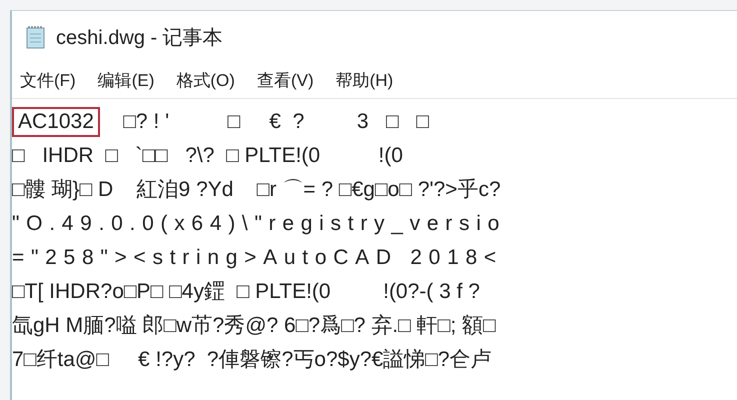  What do you see at coordinates (126, 80) in the screenshot?
I see `menu-item: 编辑(E)` at bounding box center [126, 80].